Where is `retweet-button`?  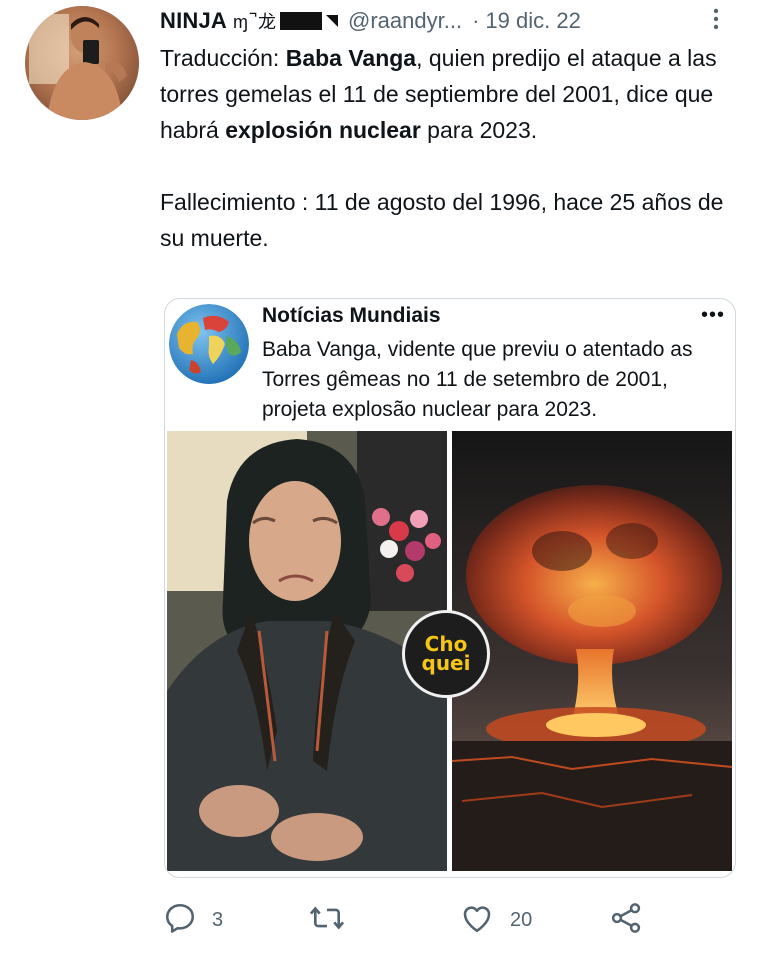
retweet-button is located at coordinates (327, 920).